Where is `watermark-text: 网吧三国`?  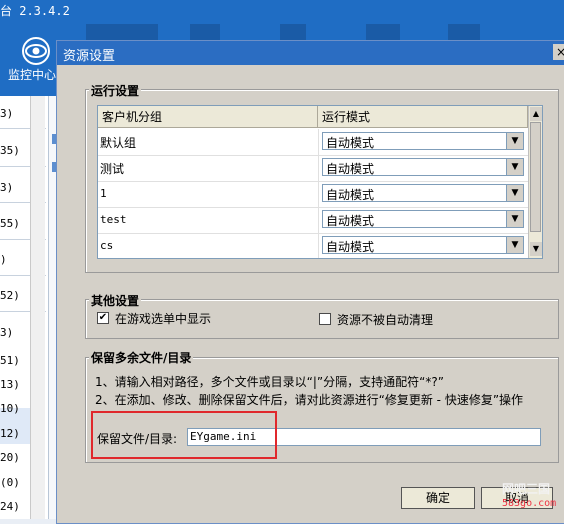 watermark-text: 网吧三国 is located at coordinates (526, 489).